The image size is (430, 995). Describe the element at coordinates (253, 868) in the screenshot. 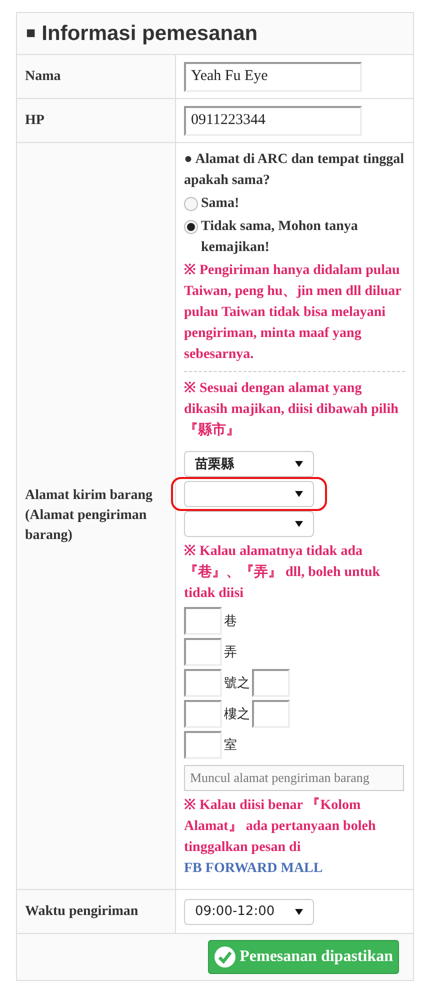

I see `fb-link: FB FORWARD MALL` at that location.